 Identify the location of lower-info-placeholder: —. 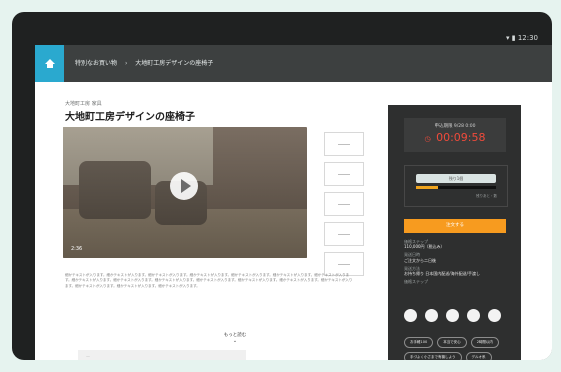
(88, 356).